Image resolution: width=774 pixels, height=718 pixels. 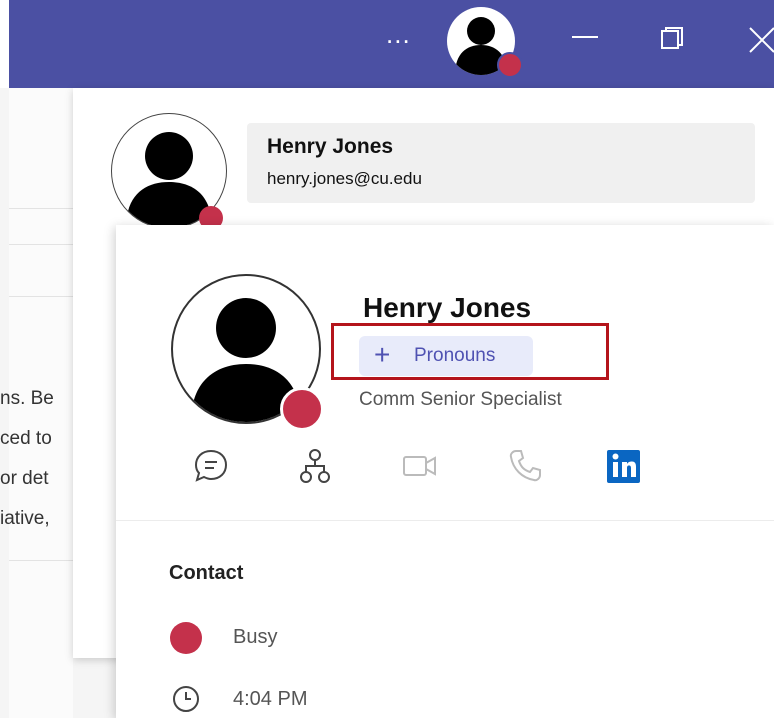 What do you see at coordinates (585, 37) in the screenshot?
I see `minimize-button` at bounding box center [585, 37].